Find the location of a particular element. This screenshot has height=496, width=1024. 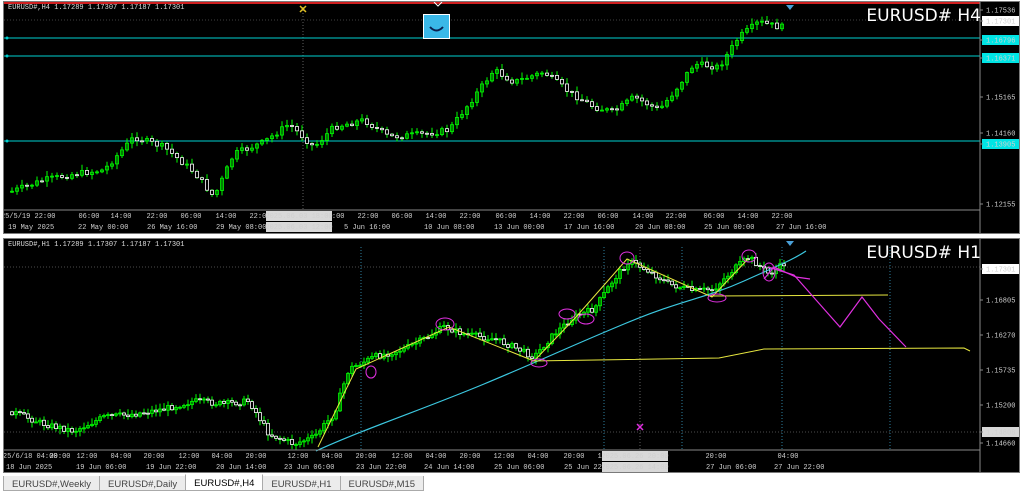

date-label: 20 Jun 08:00 is located at coordinates (660, 228).